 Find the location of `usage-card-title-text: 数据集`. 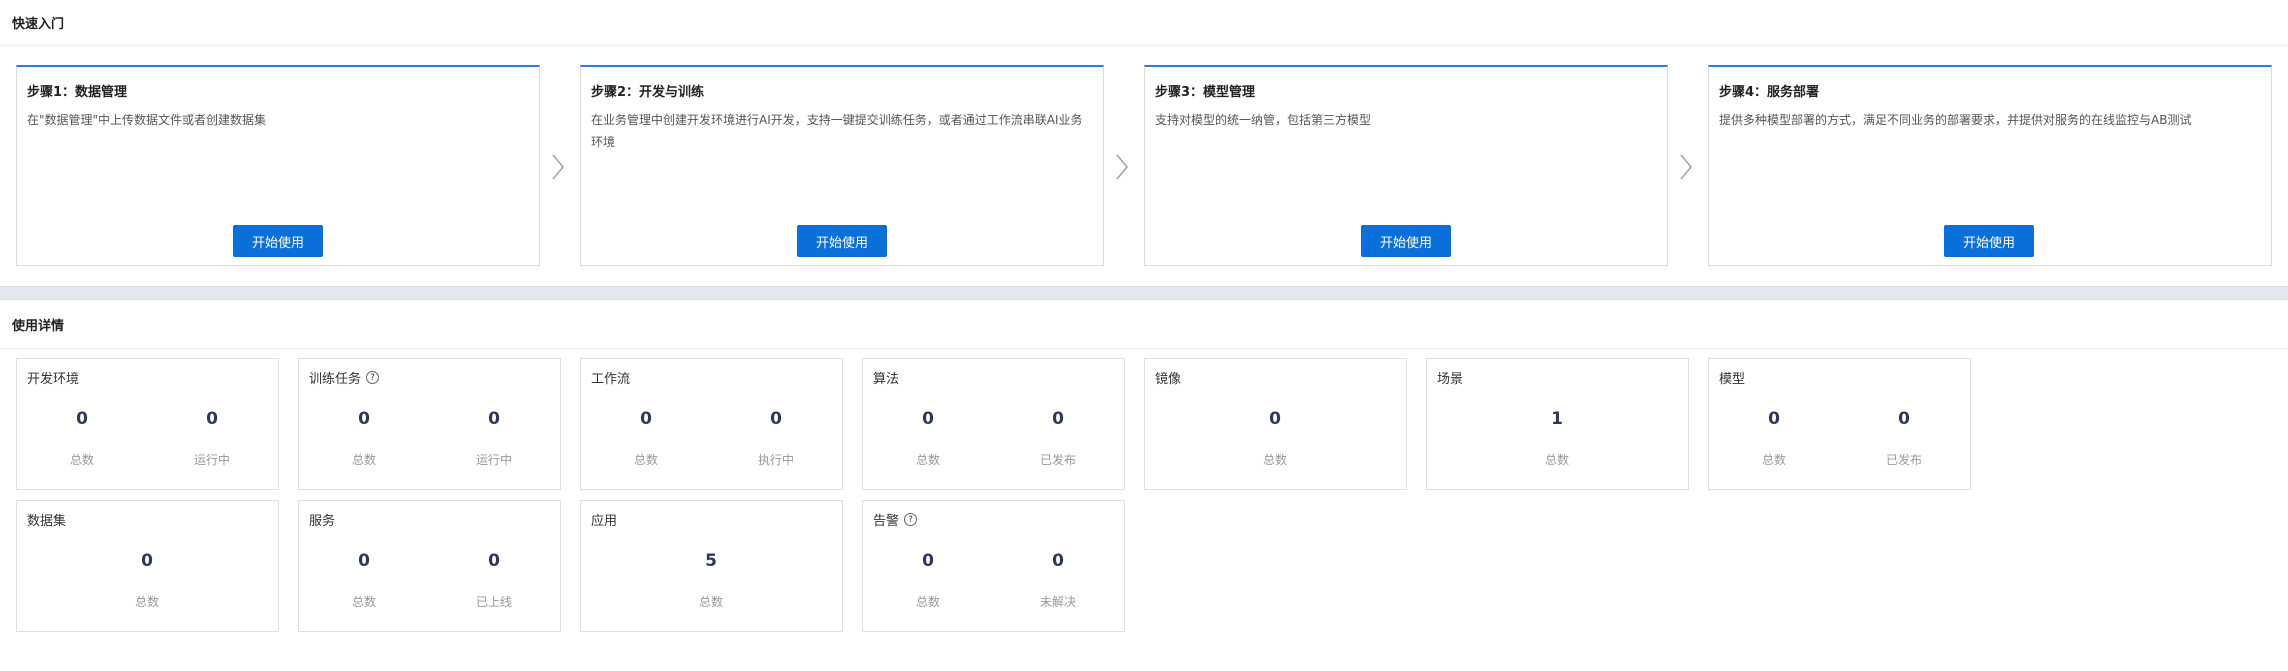

usage-card-title-text: 数据集 is located at coordinates (47, 521).